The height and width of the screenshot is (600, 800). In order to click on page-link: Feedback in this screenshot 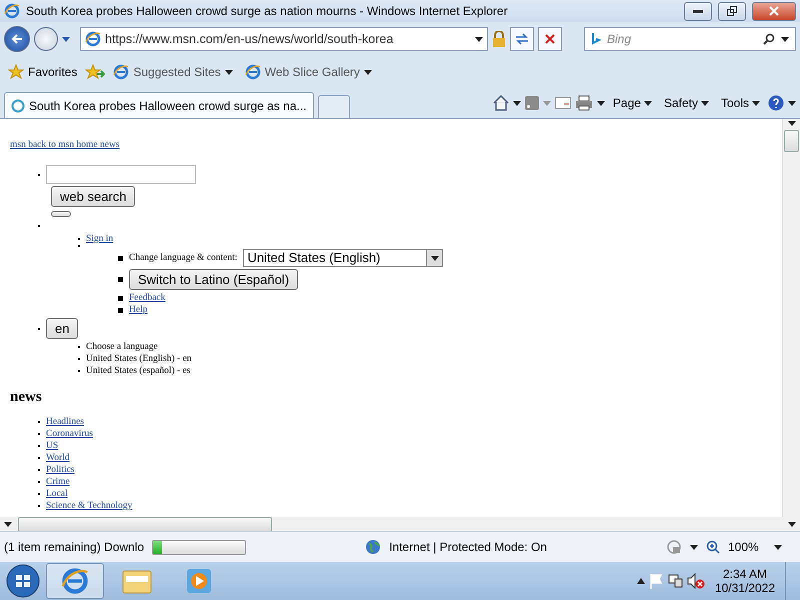, I will do `click(147, 298)`.